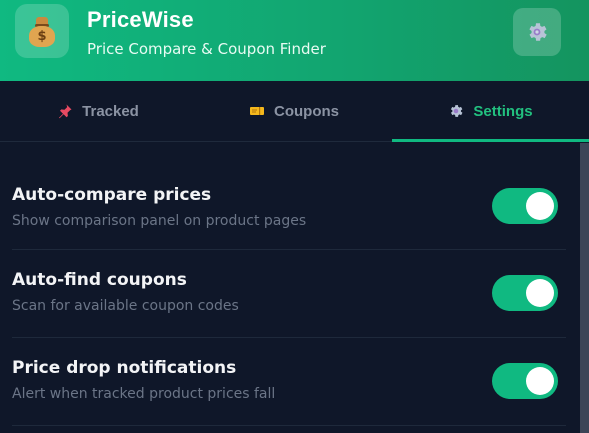  Describe the element at coordinates (125, 306) in the screenshot. I see `setting-description: Scan for available coupon codes` at that location.